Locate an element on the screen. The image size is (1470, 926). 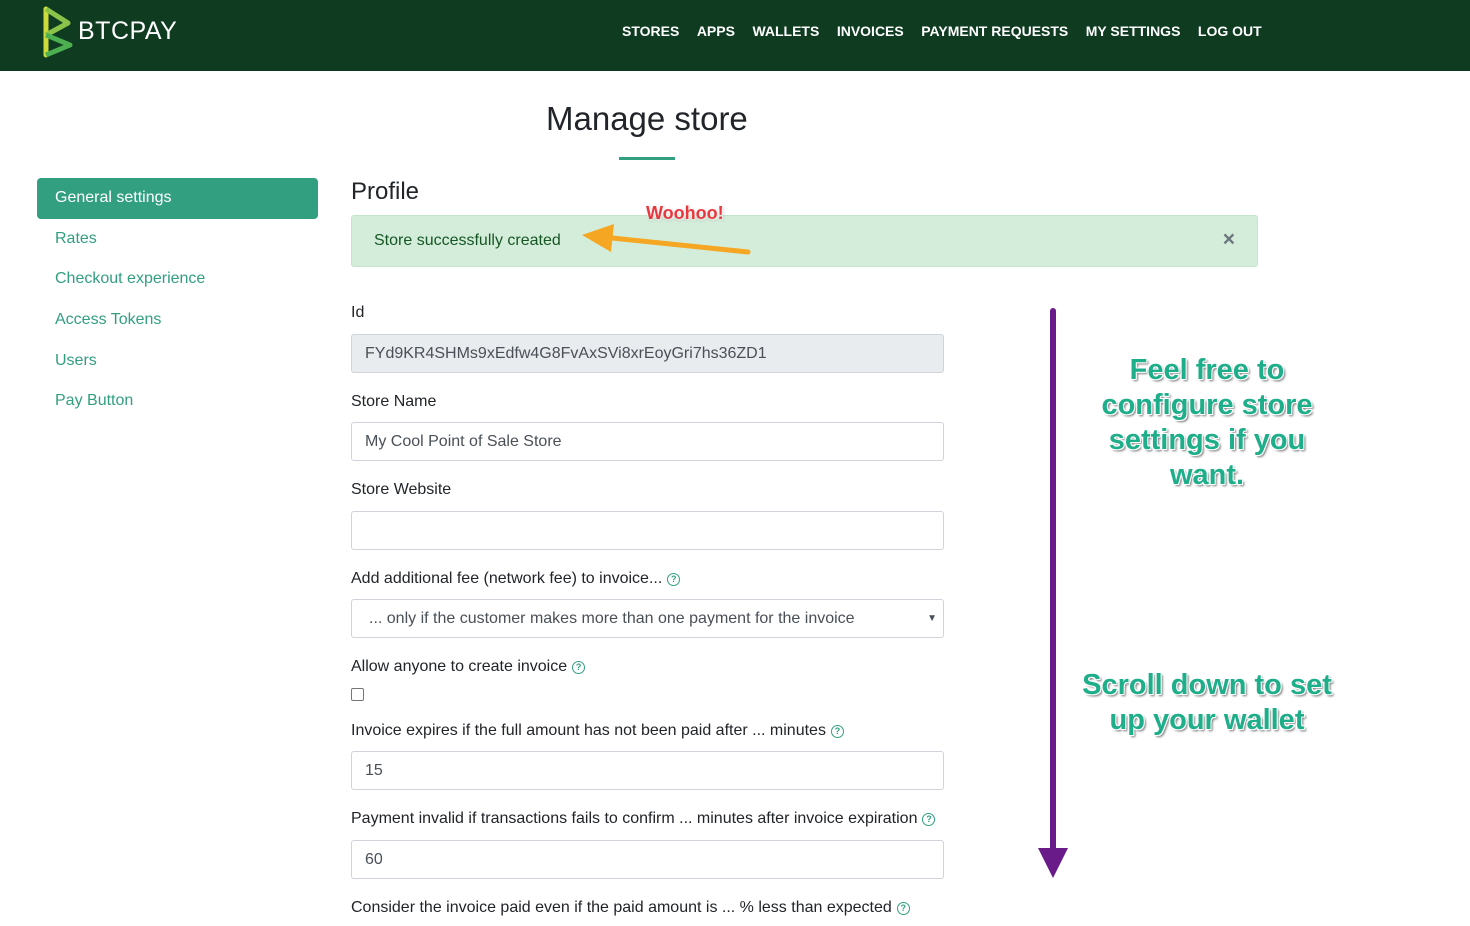
orange-arrow-icon is located at coordinates (680, 245).